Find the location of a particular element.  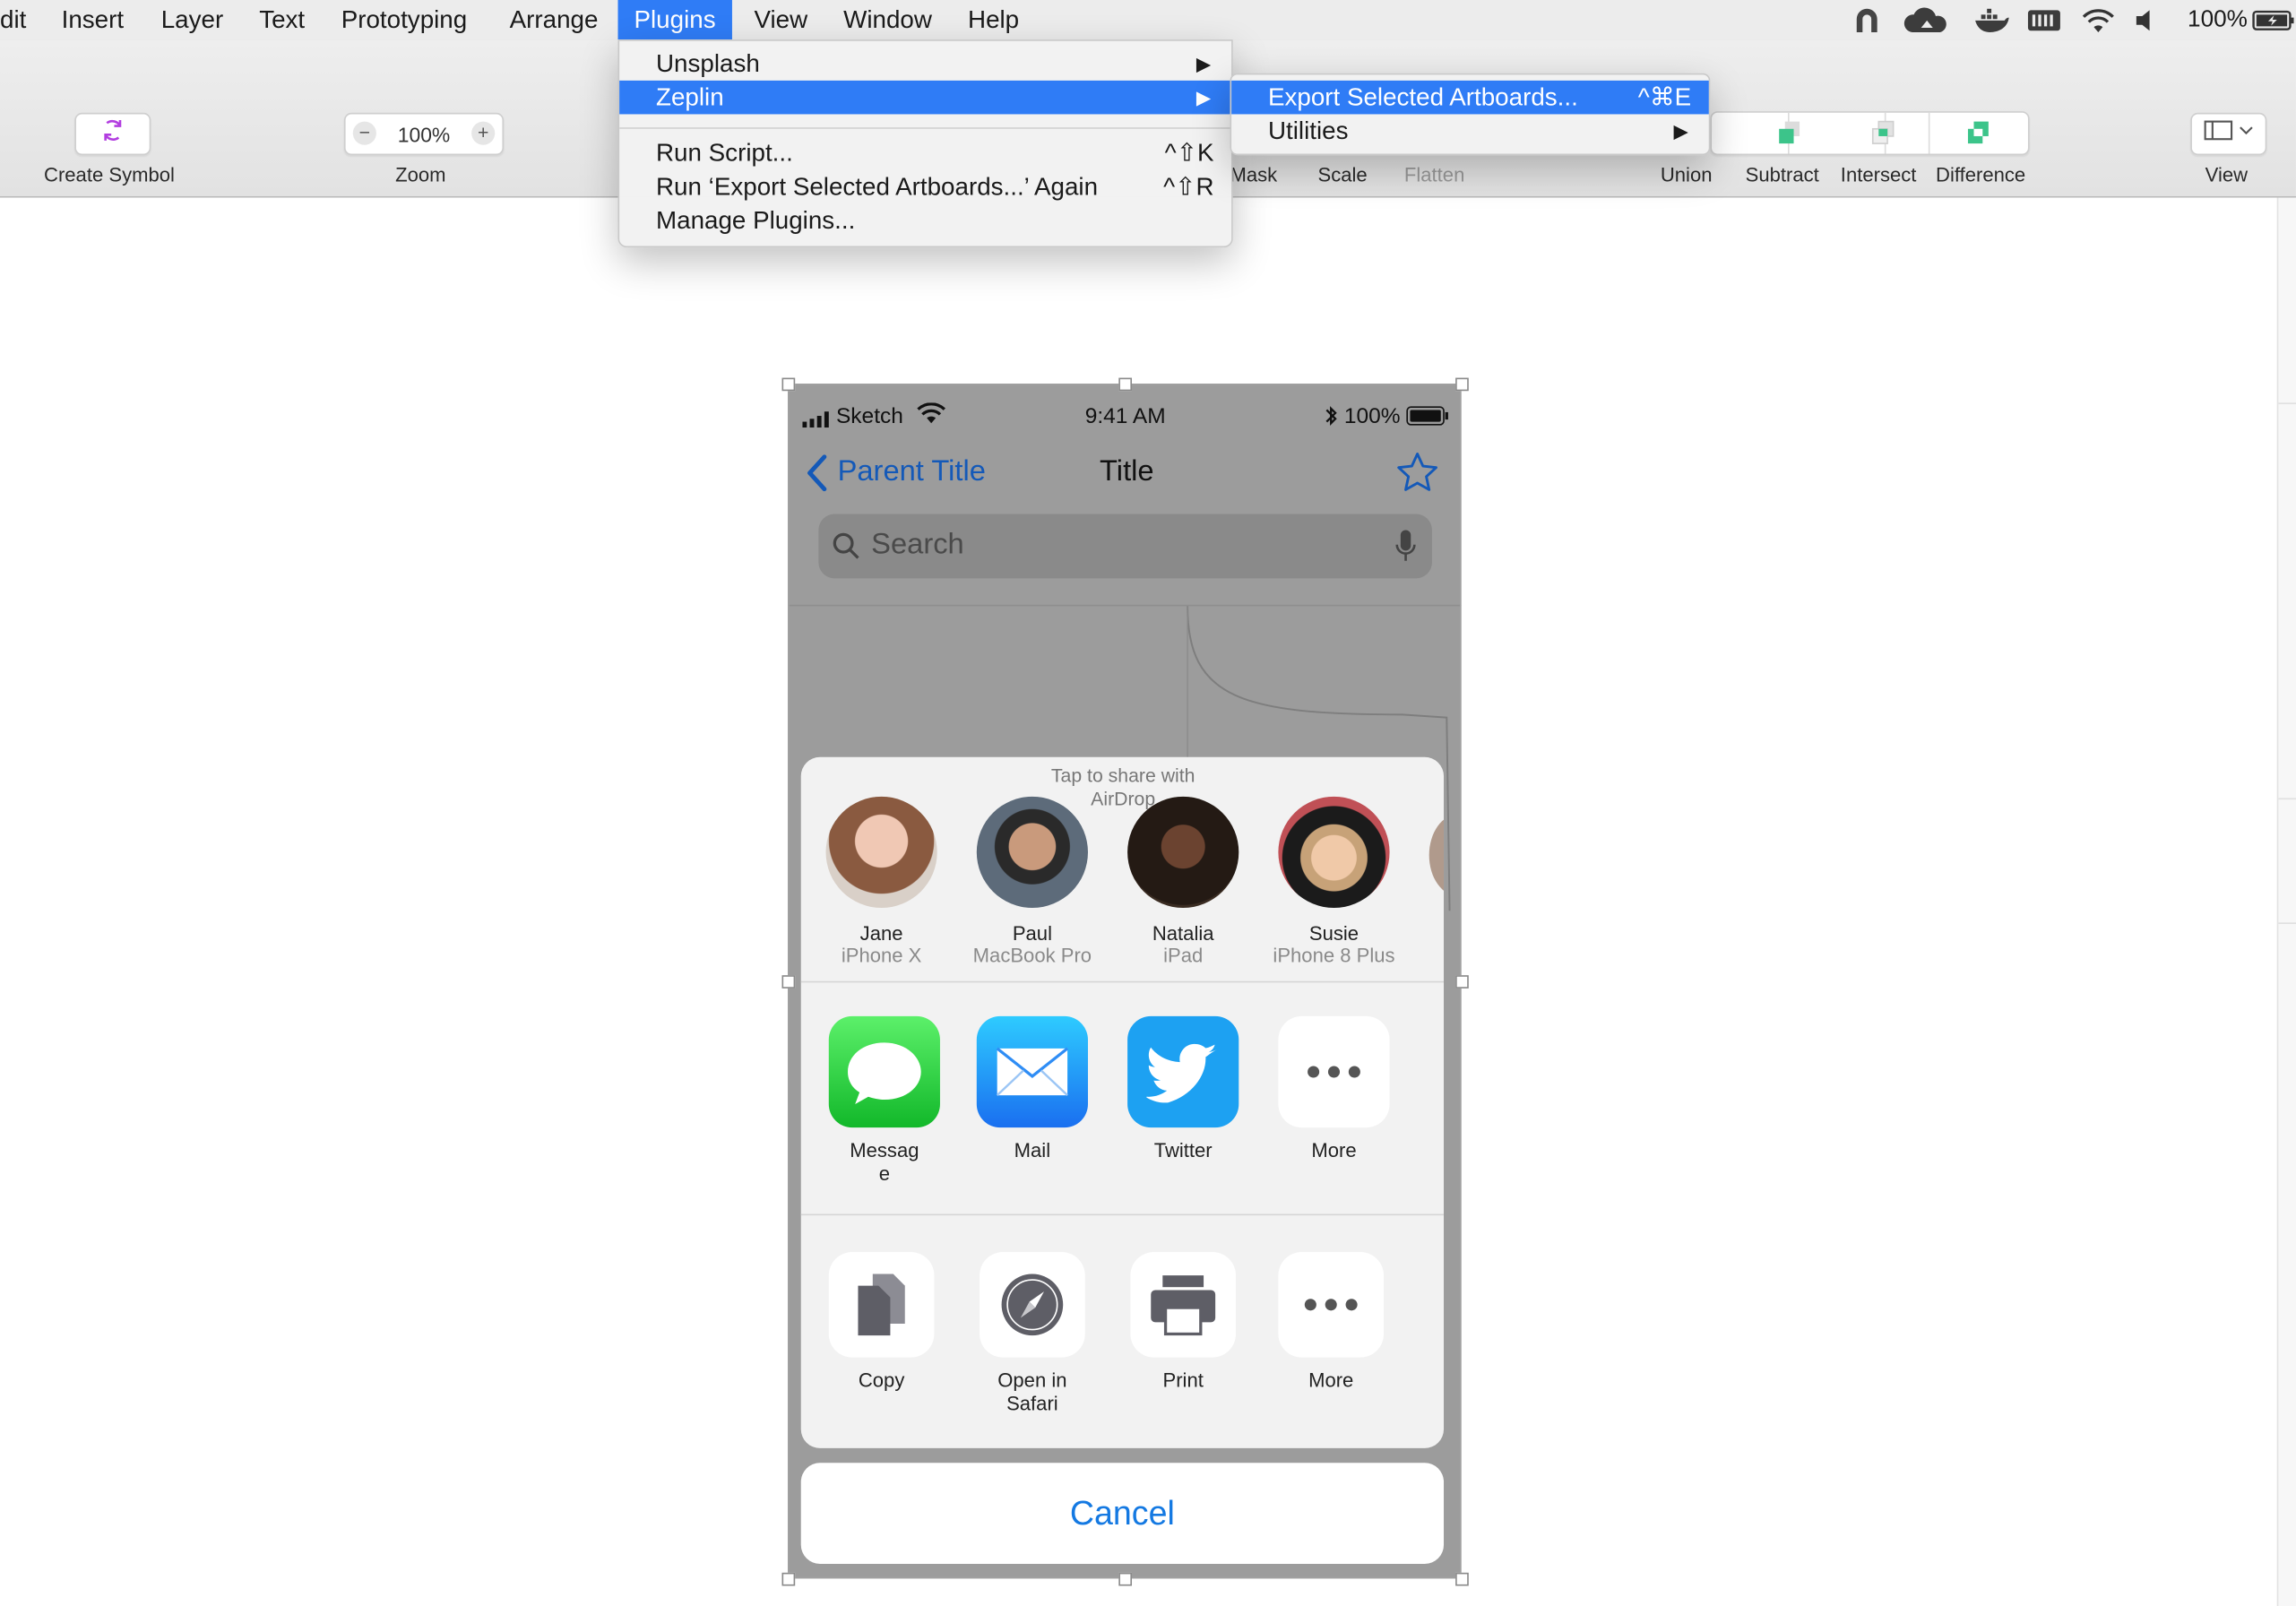

share-app-mail: Mail is located at coordinates (1032, 1088).